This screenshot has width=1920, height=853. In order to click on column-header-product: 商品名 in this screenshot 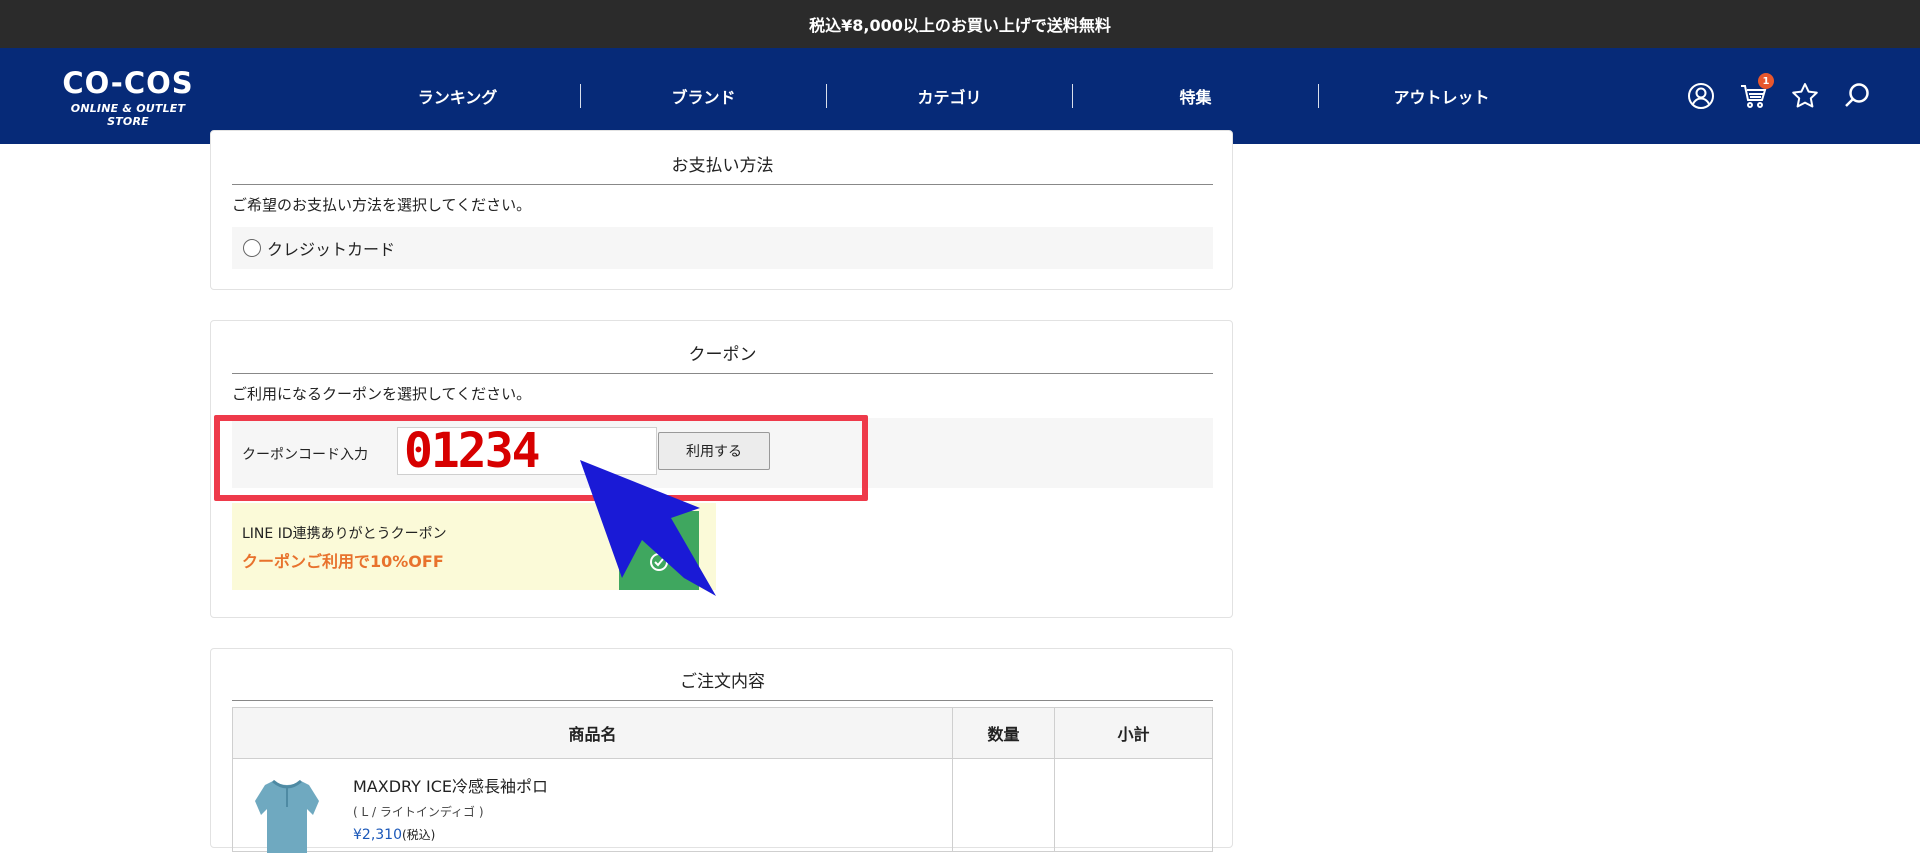, I will do `click(592, 733)`.